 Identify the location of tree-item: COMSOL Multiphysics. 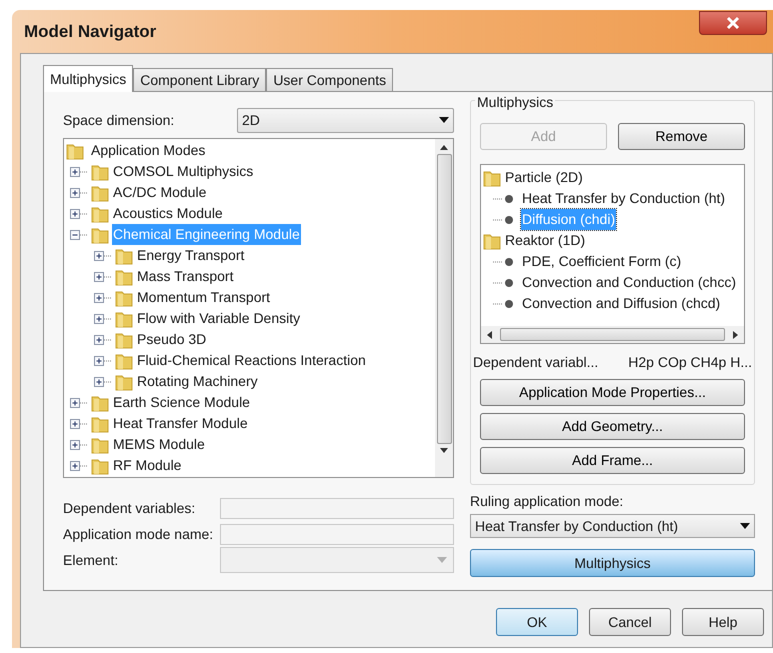
(183, 171).